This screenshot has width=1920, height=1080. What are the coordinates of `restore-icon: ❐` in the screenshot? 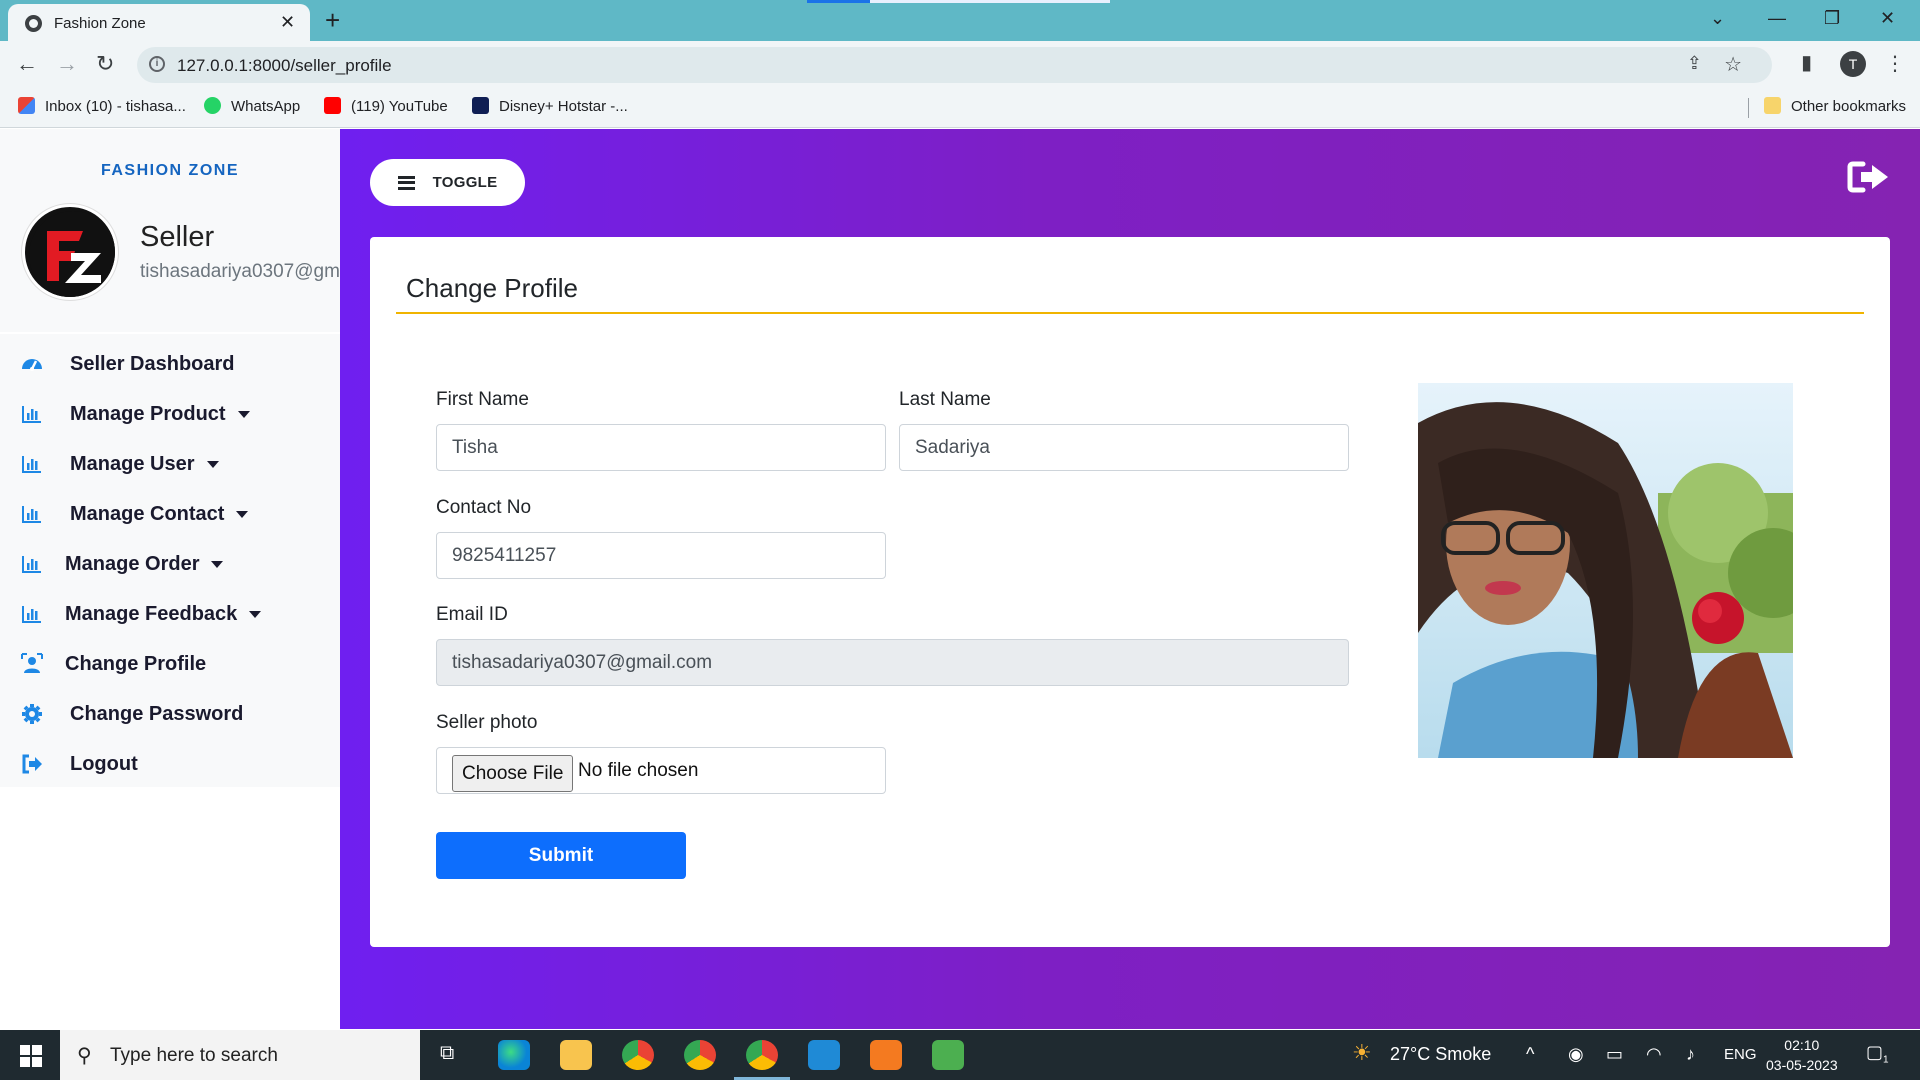 It's located at (1832, 18).